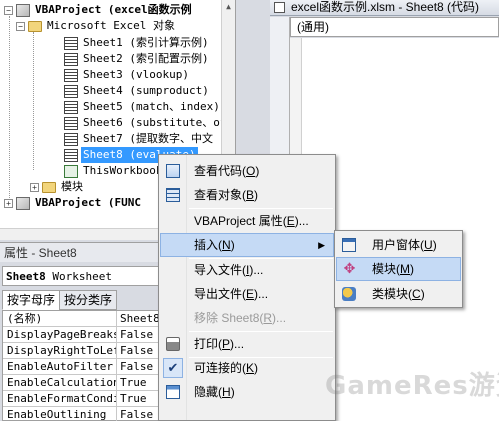  Describe the element at coordinates (206, 344) in the screenshot. I see `menu-item-label: 打印` at that location.